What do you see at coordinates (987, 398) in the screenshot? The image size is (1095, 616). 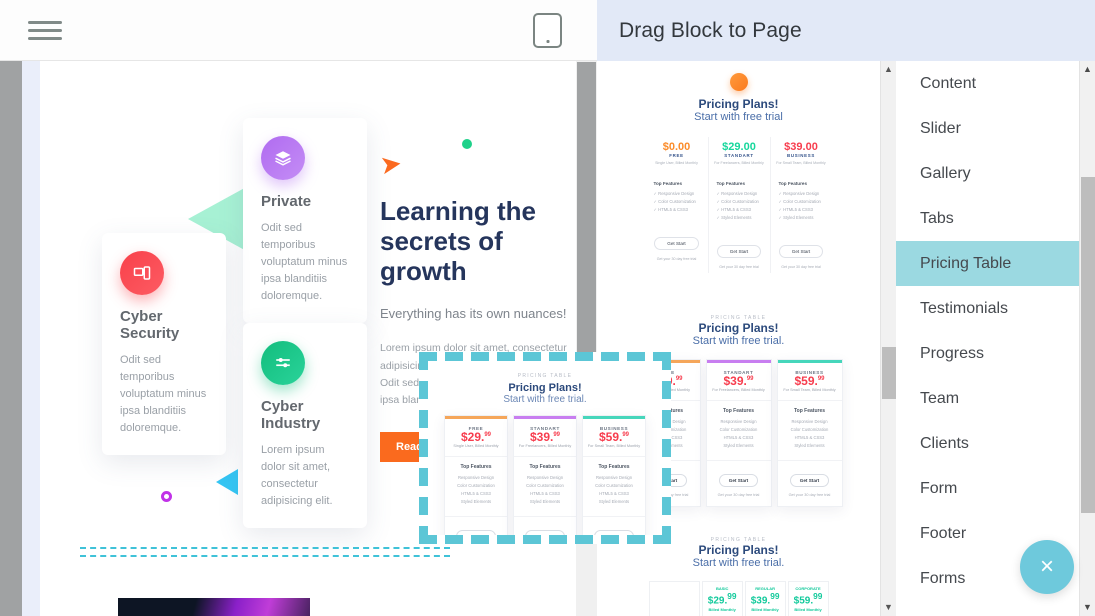 I see `block-menu-item-team: Team` at bounding box center [987, 398].